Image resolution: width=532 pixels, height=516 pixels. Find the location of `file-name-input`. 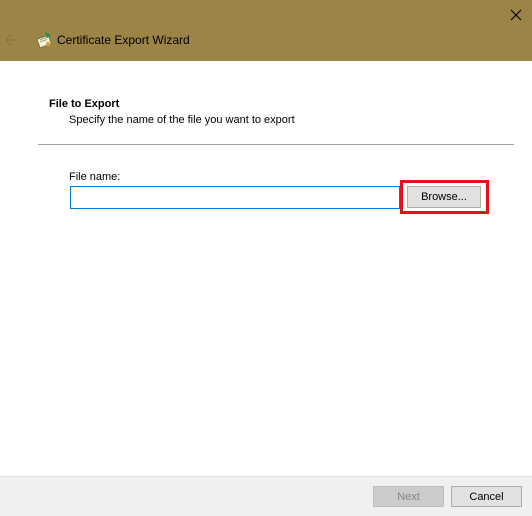

file-name-input is located at coordinates (235, 197).